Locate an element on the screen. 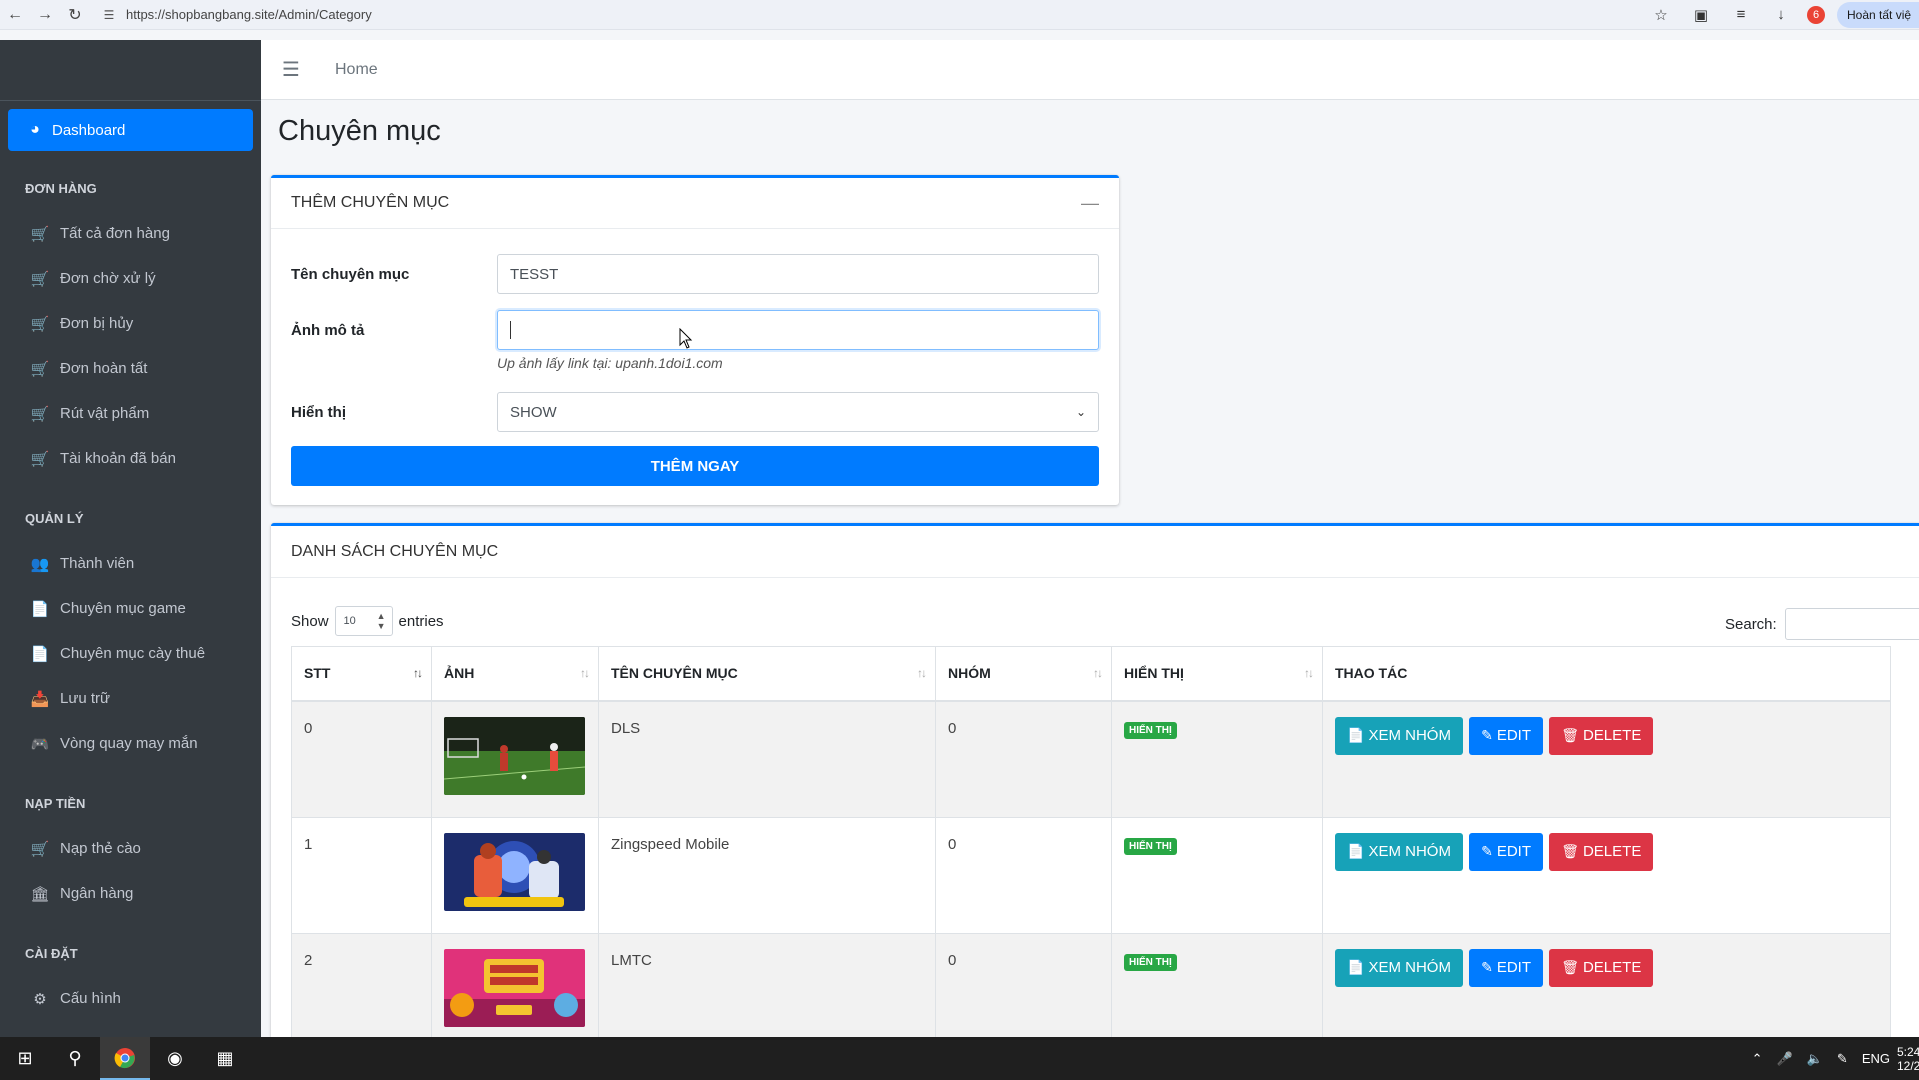 This screenshot has width=1919, height=1080. image-url-input is located at coordinates (798, 330).